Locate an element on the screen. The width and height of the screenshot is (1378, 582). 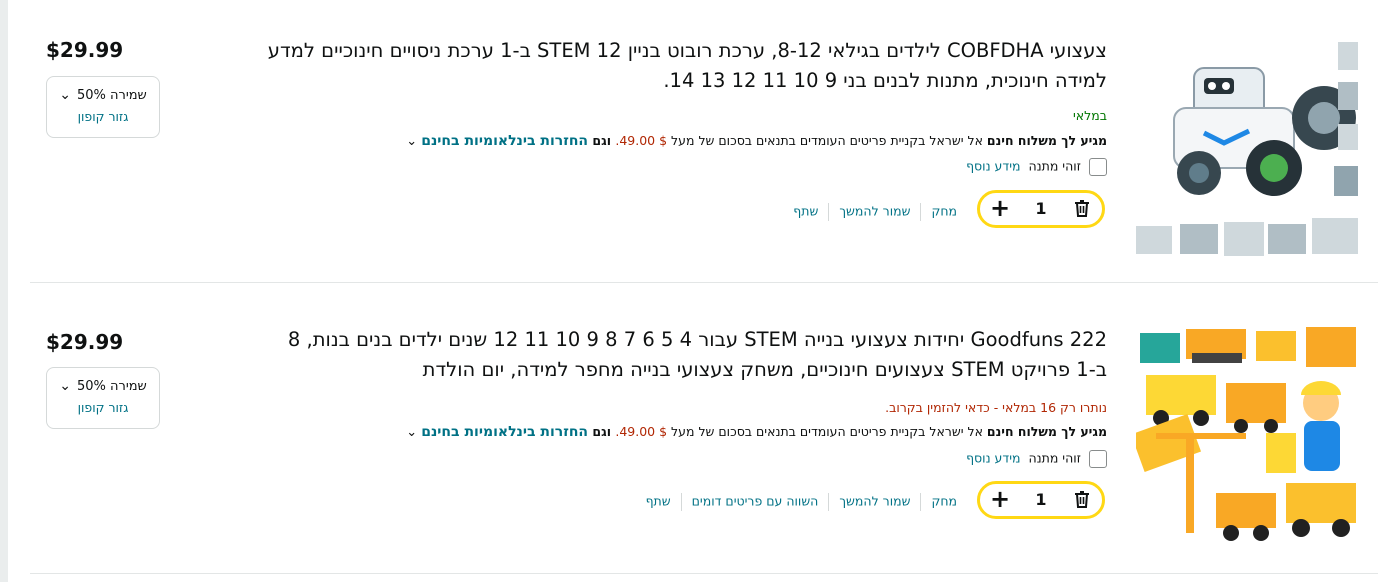
item-actions: מחק שמור להמשך השווה עם פריטים דומים שתף is located at coordinates (801, 502).